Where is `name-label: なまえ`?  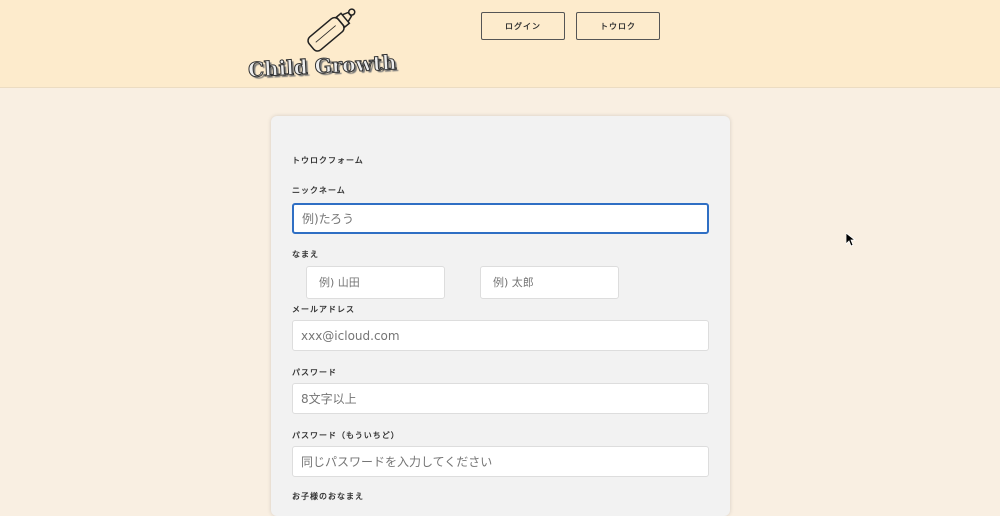
name-label: なまえ is located at coordinates (305, 254).